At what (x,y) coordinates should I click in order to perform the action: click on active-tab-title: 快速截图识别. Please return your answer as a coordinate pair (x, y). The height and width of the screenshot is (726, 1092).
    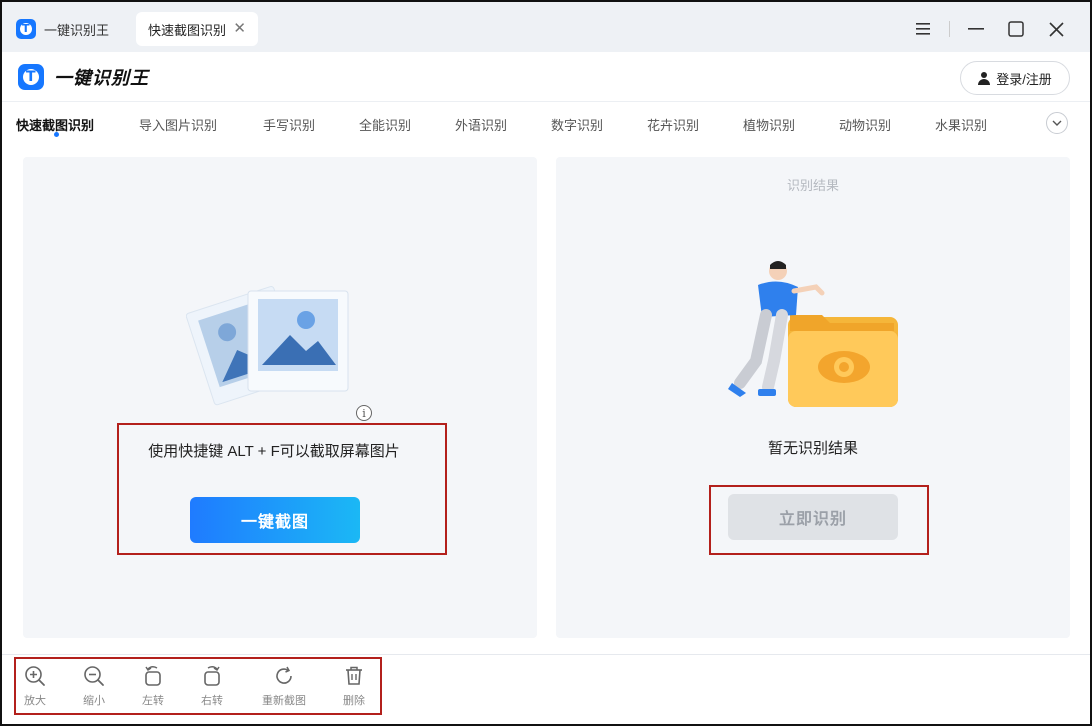
    Looking at the image, I should click on (187, 30).